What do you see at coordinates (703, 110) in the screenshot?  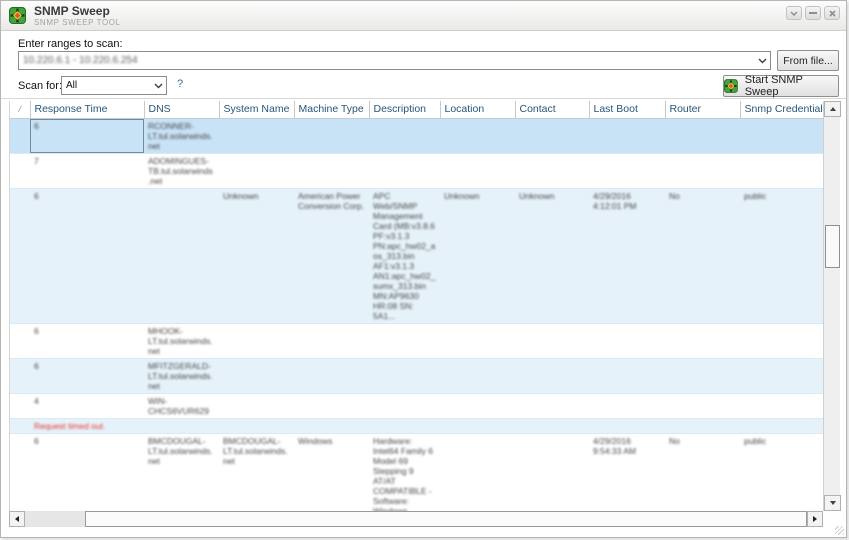 I see `column-header-router: Router` at bounding box center [703, 110].